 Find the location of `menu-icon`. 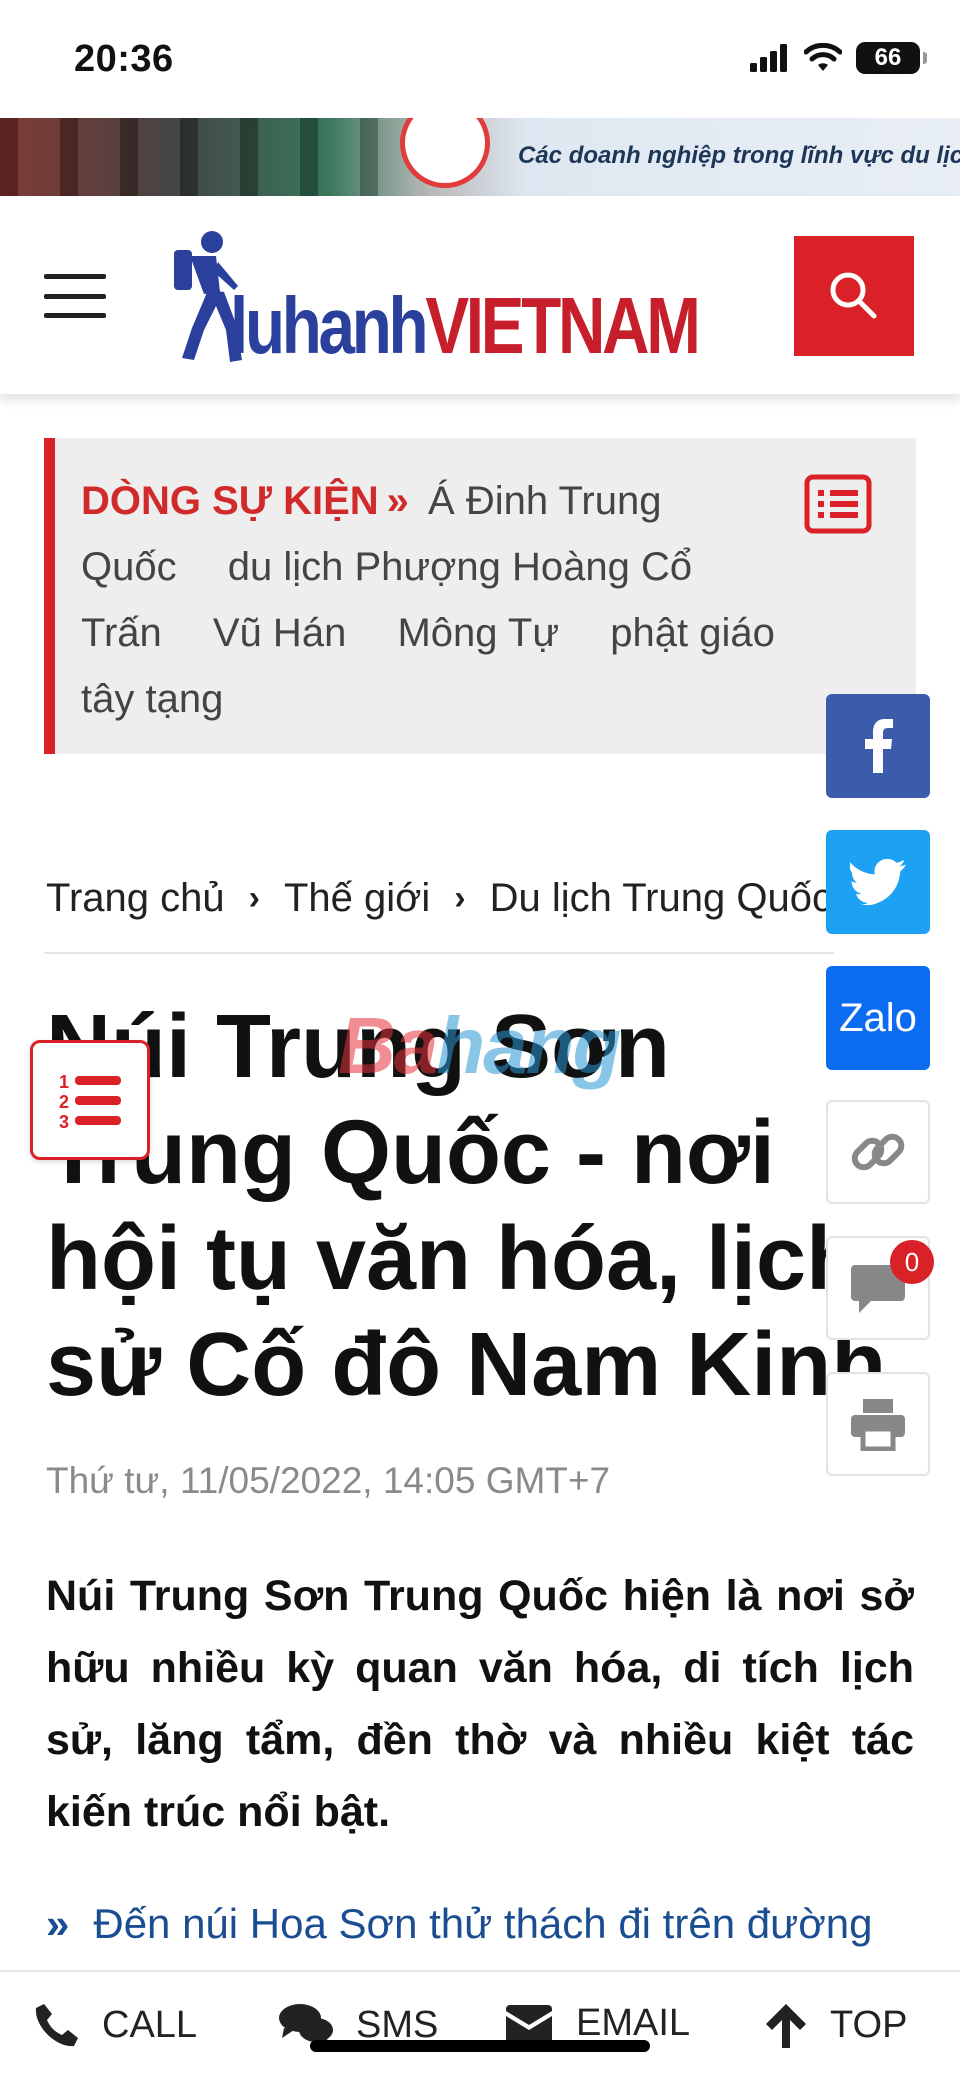

menu-icon is located at coordinates (75, 296).